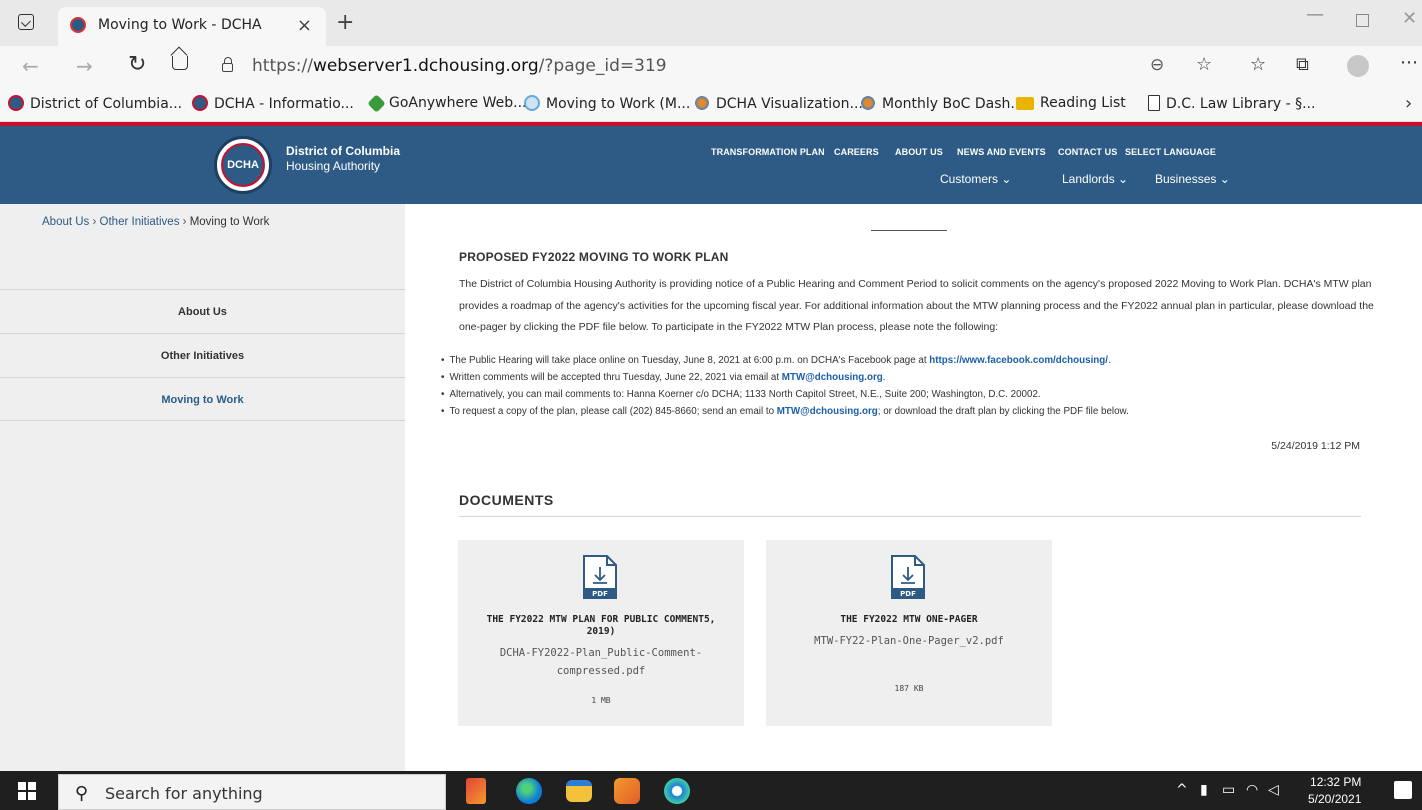  I want to click on document-size: 187 KB, so click(909, 688).